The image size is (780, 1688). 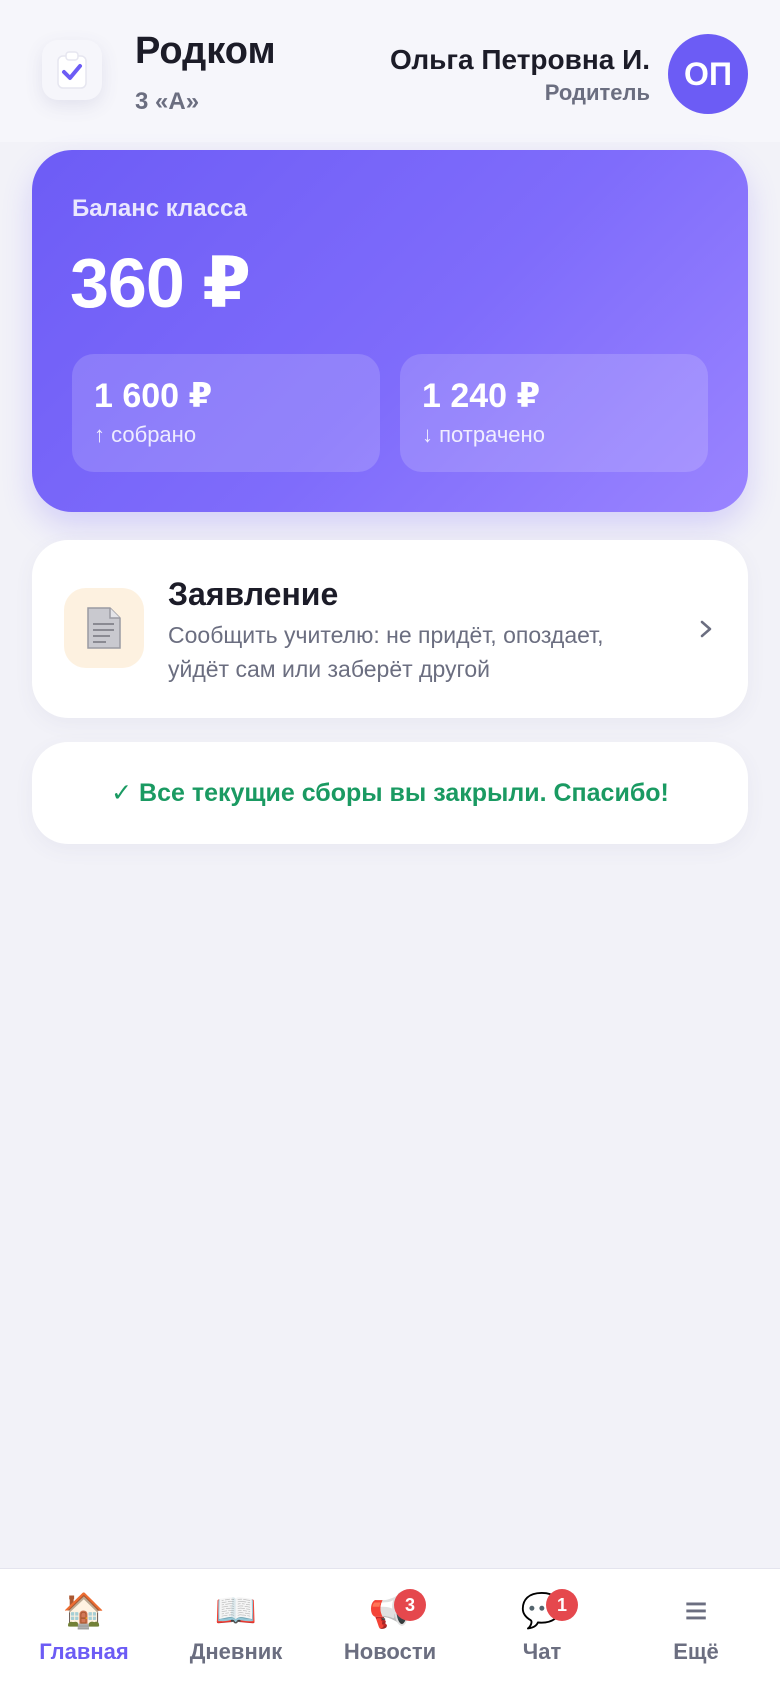 I want to click on tab-label: Новости, so click(x=390, y=1651).